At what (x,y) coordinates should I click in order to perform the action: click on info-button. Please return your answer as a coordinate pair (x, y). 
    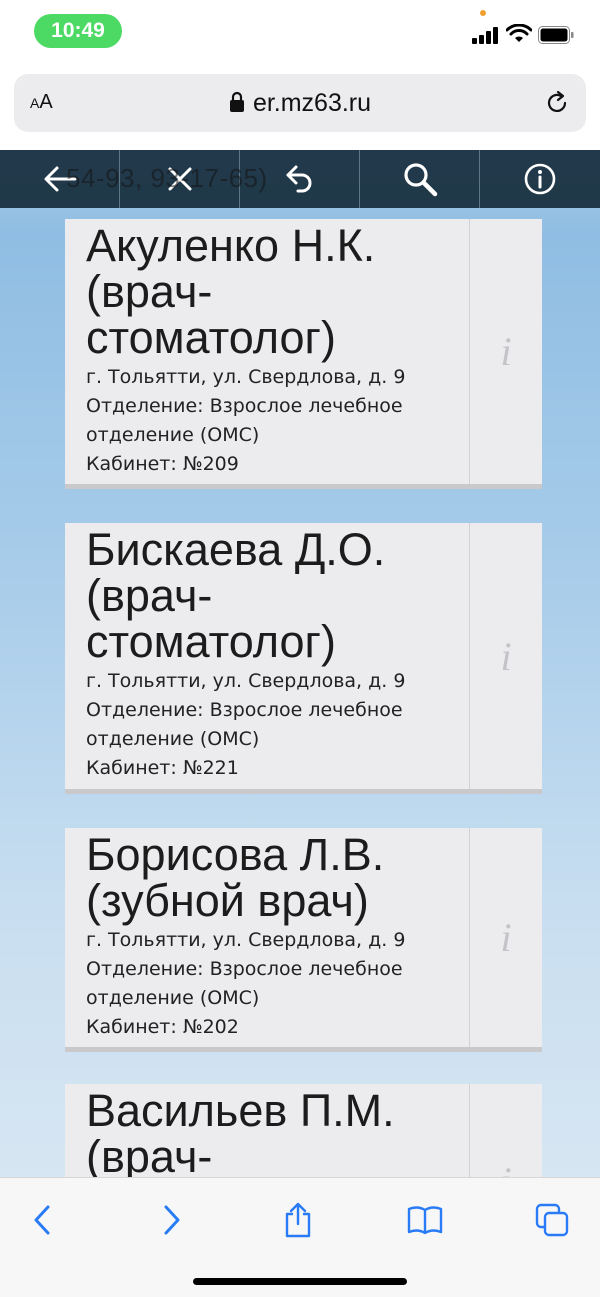
    Looking at the image, I should click on (540, 179).